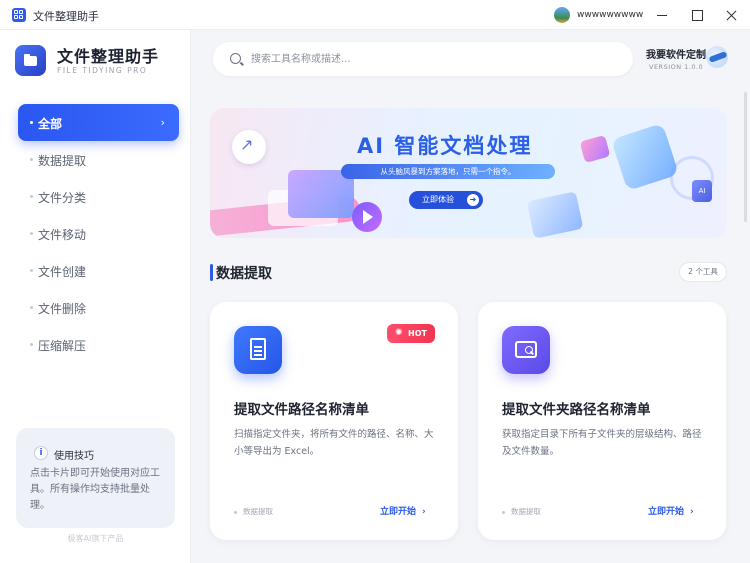 The width and height of the screenshot is (750, 563). I want to click on tips-panel: i 使用技巧 点击卡片即可开始使用对应工具。所有操作均支持批量处理。, so click(95, 478).